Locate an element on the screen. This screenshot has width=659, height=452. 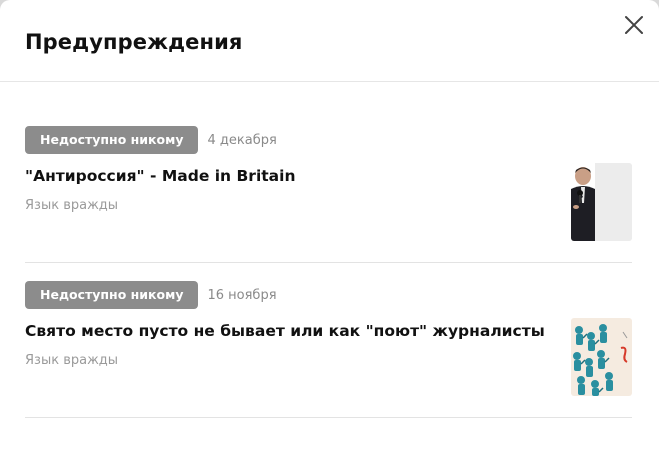
dialog-title: Предупреждения is located at coordinates (134, 42).